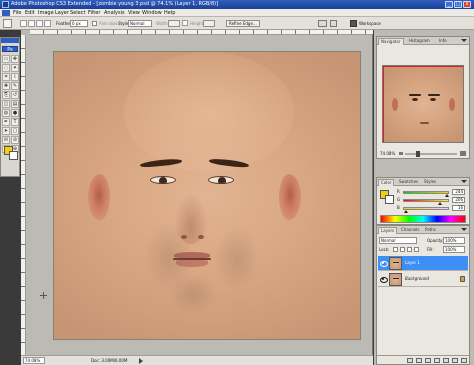 This screenshot has width=474, height=365. Describe the element at coordinates (114, 13) in the screenshot. I see `menu-analysis: Analysis` at that location.